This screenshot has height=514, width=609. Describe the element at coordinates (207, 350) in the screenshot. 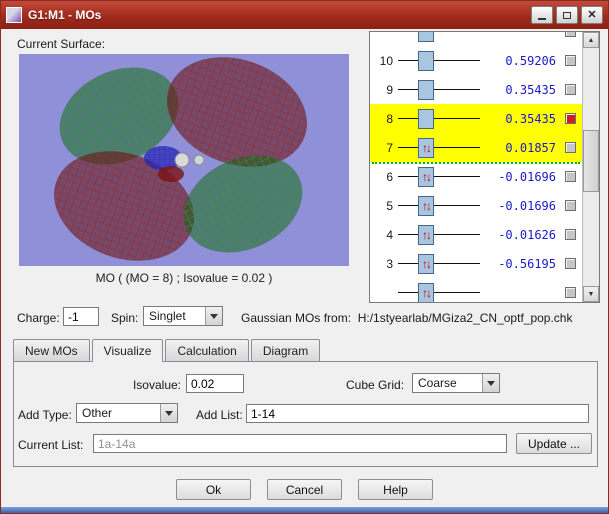

I see `tab-calculation: Calculation` at that location.